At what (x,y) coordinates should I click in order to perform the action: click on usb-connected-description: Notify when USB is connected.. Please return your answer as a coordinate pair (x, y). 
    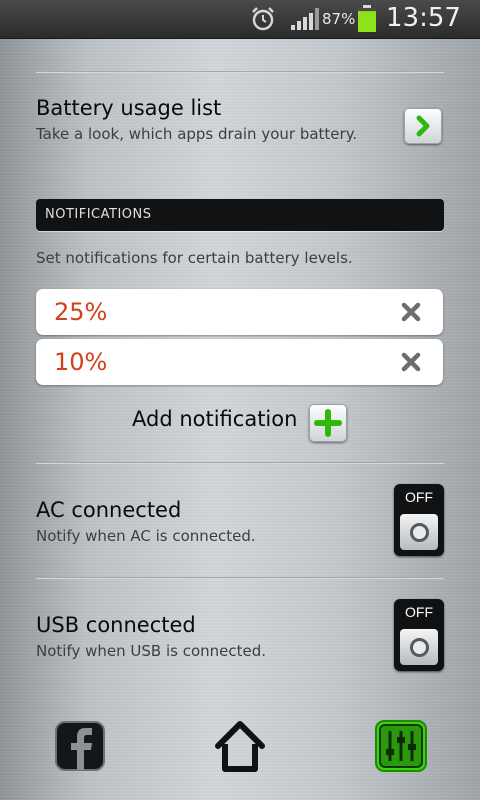
    Looking at the image, I should click on (151, 651).